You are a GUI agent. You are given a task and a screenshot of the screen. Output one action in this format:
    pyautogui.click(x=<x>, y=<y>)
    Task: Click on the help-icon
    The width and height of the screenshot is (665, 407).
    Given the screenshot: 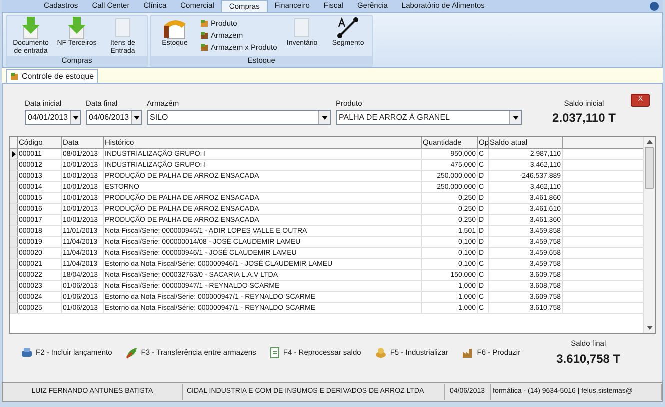 What is the action you would take?
    pyautogui.click(x=654, y=6)
    